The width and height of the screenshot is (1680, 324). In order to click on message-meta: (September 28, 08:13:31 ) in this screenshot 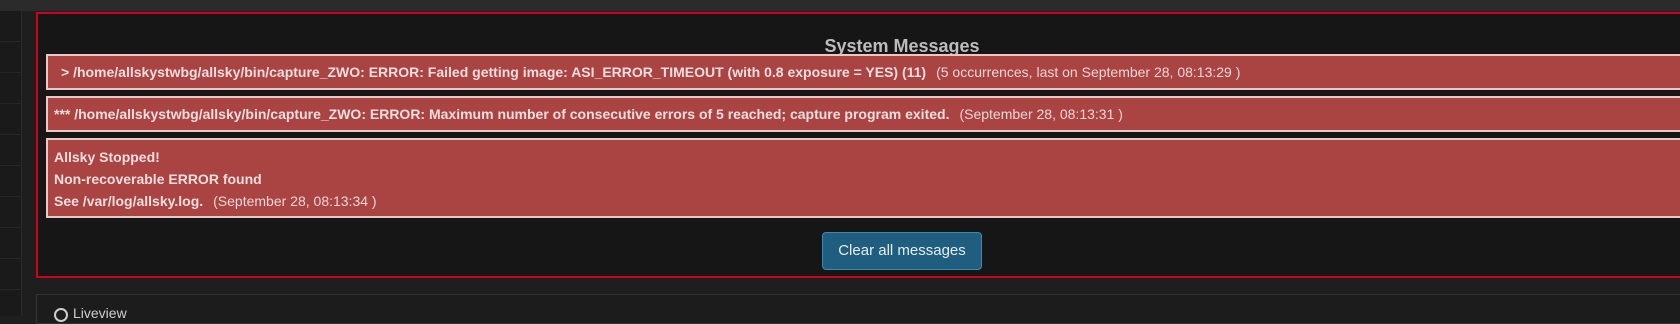, I will do `click(1041, 114)`.